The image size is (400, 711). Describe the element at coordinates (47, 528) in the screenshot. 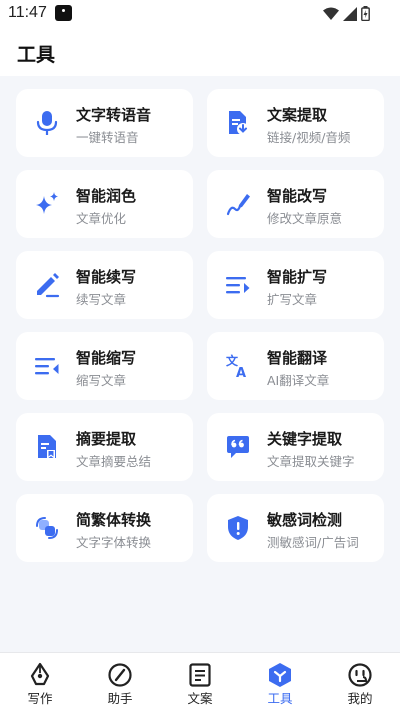

I see `convert-icon` at that location.